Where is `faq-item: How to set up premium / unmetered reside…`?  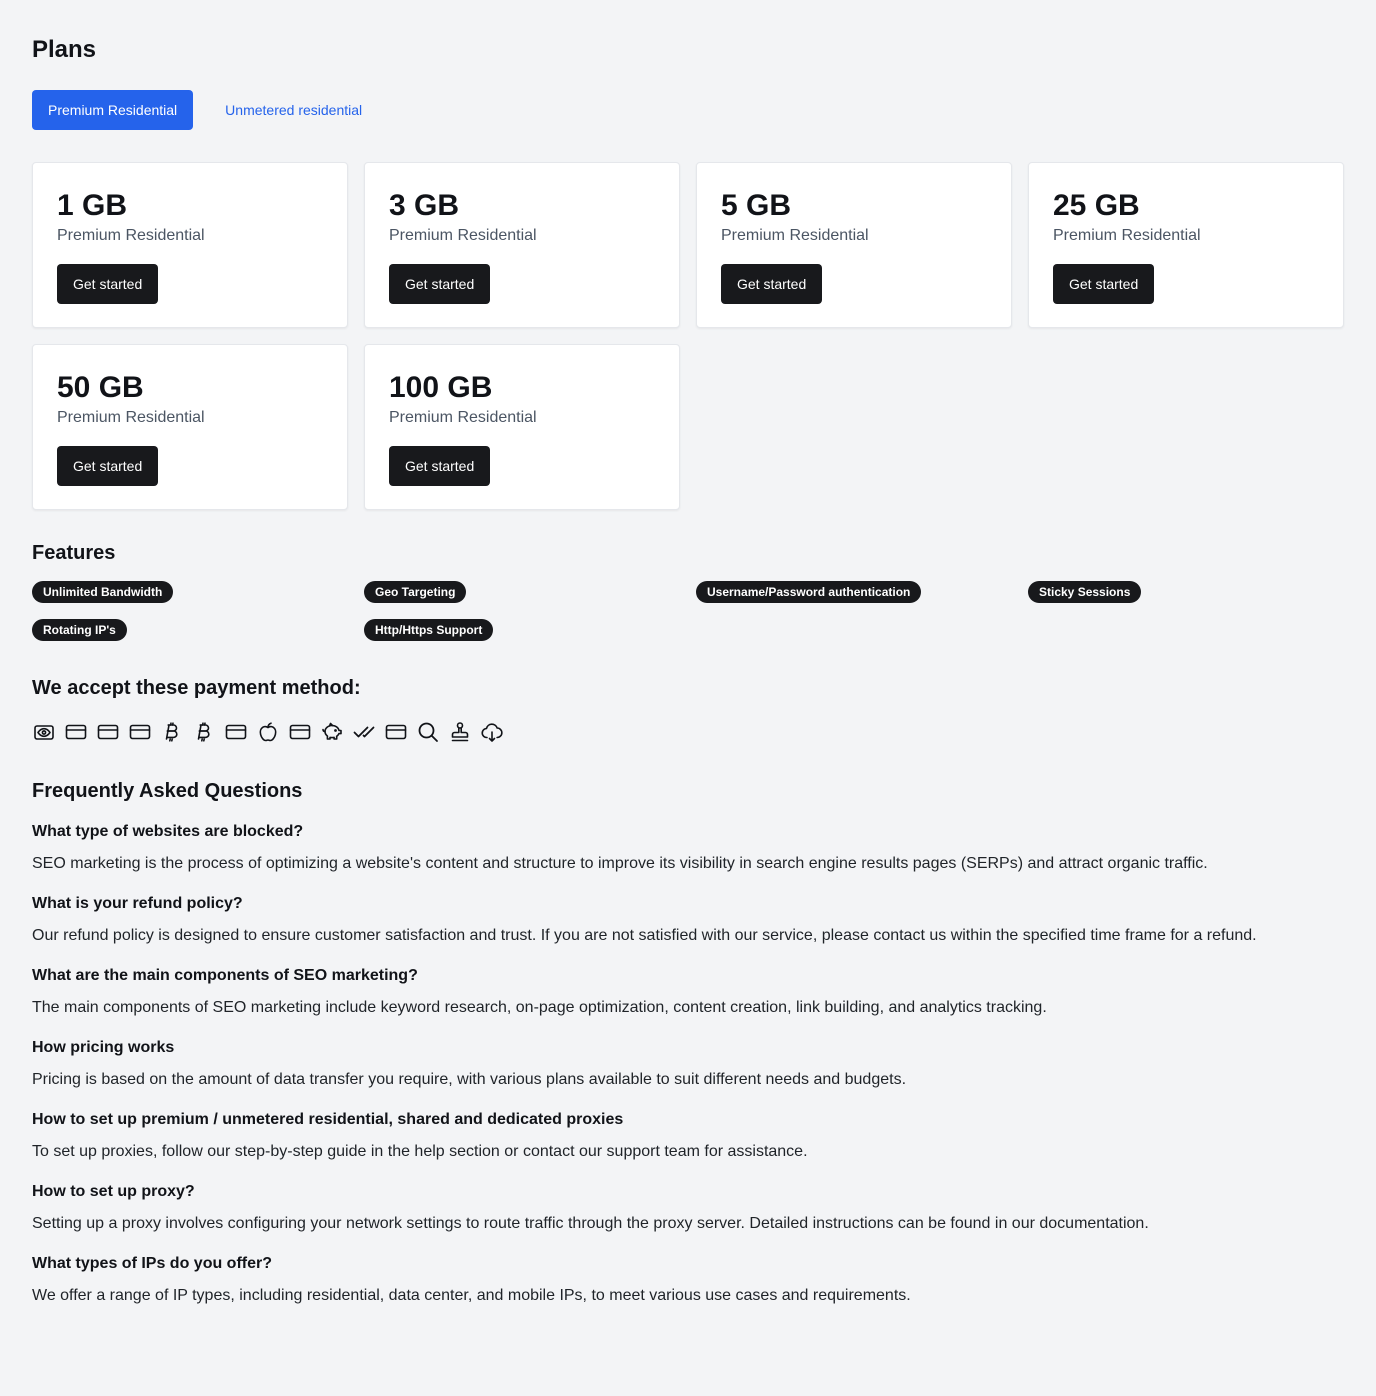 faq-item: How to set up premium / unmetered reside… is located at coordinates (688, 1136).